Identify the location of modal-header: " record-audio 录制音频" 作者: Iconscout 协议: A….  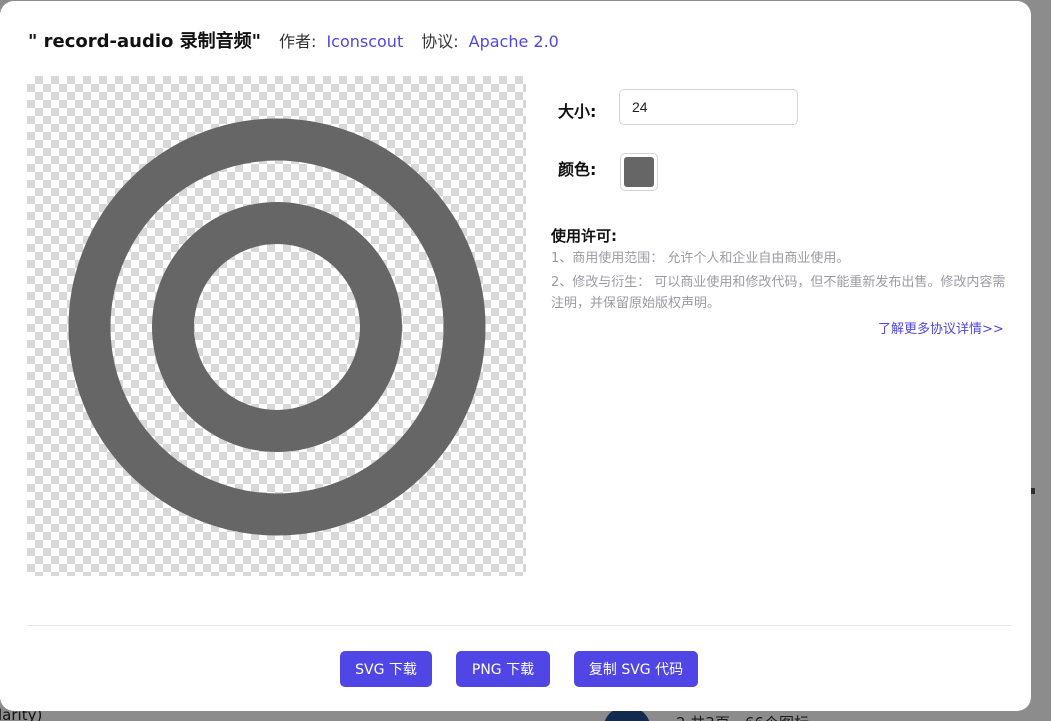
(293, 40).